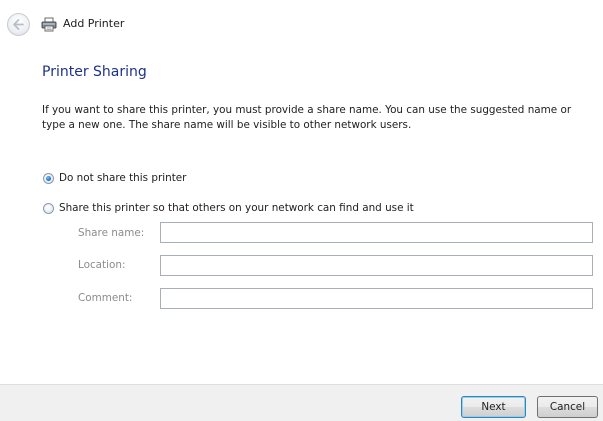 The image size is (603, 421). I want to click on window-title: Add Printer, so click(94, 23).